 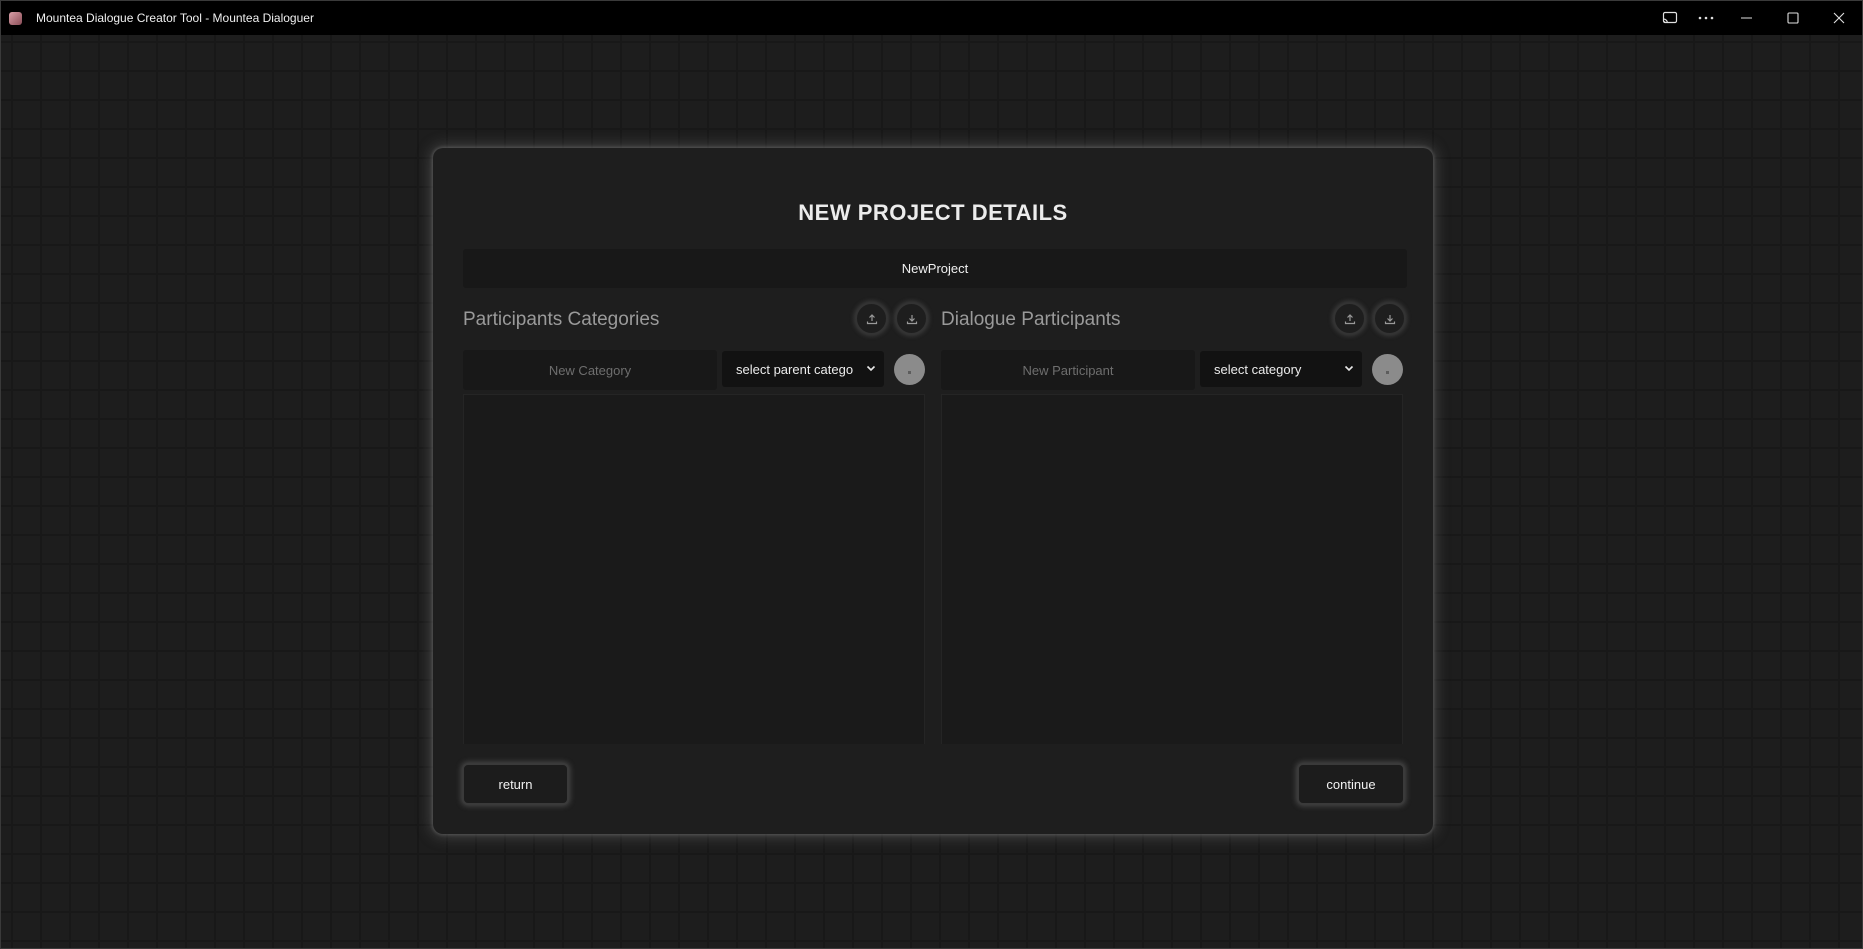 What do you see at coordinates (515, 784) in the screenshot?
I see `return-button: return` at bounding box center [515, 784].